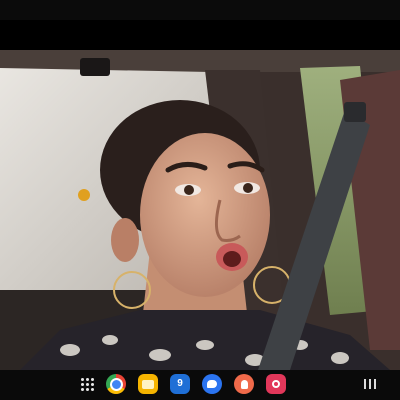  Describe the element at coordinates (87, 384) in the screenshot. I see `apps-grid-icon` at that location.